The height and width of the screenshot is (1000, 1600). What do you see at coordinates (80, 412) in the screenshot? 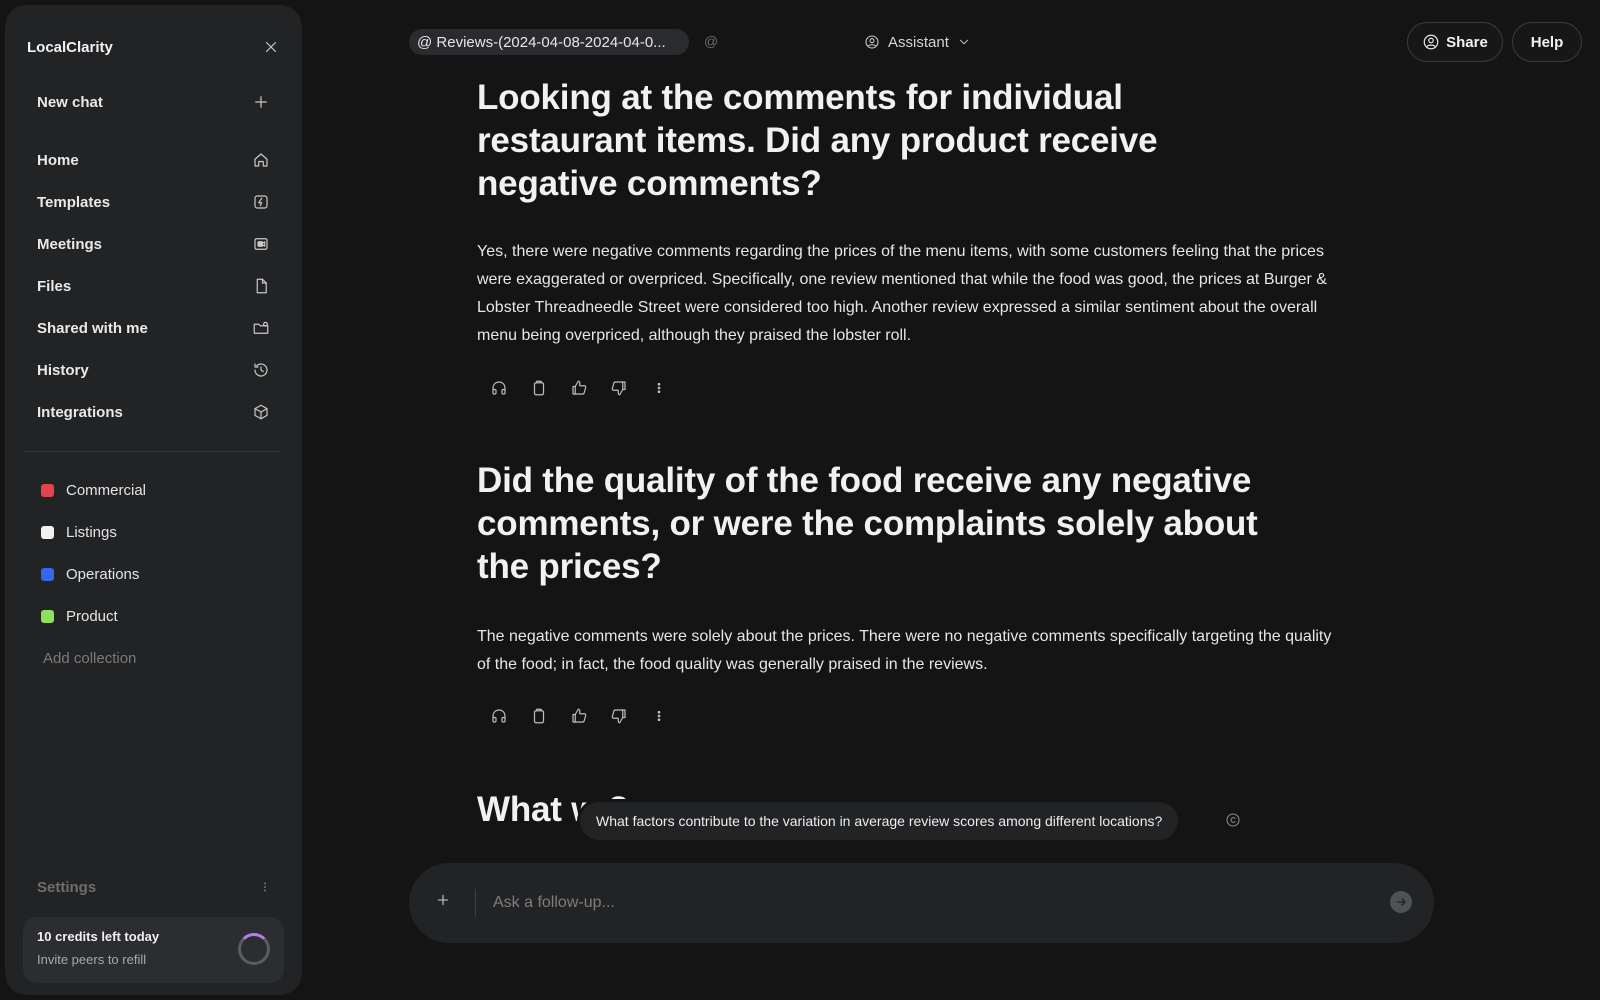
I see `sidebar-item-label: Integrations` at bounding box center [80, 412].